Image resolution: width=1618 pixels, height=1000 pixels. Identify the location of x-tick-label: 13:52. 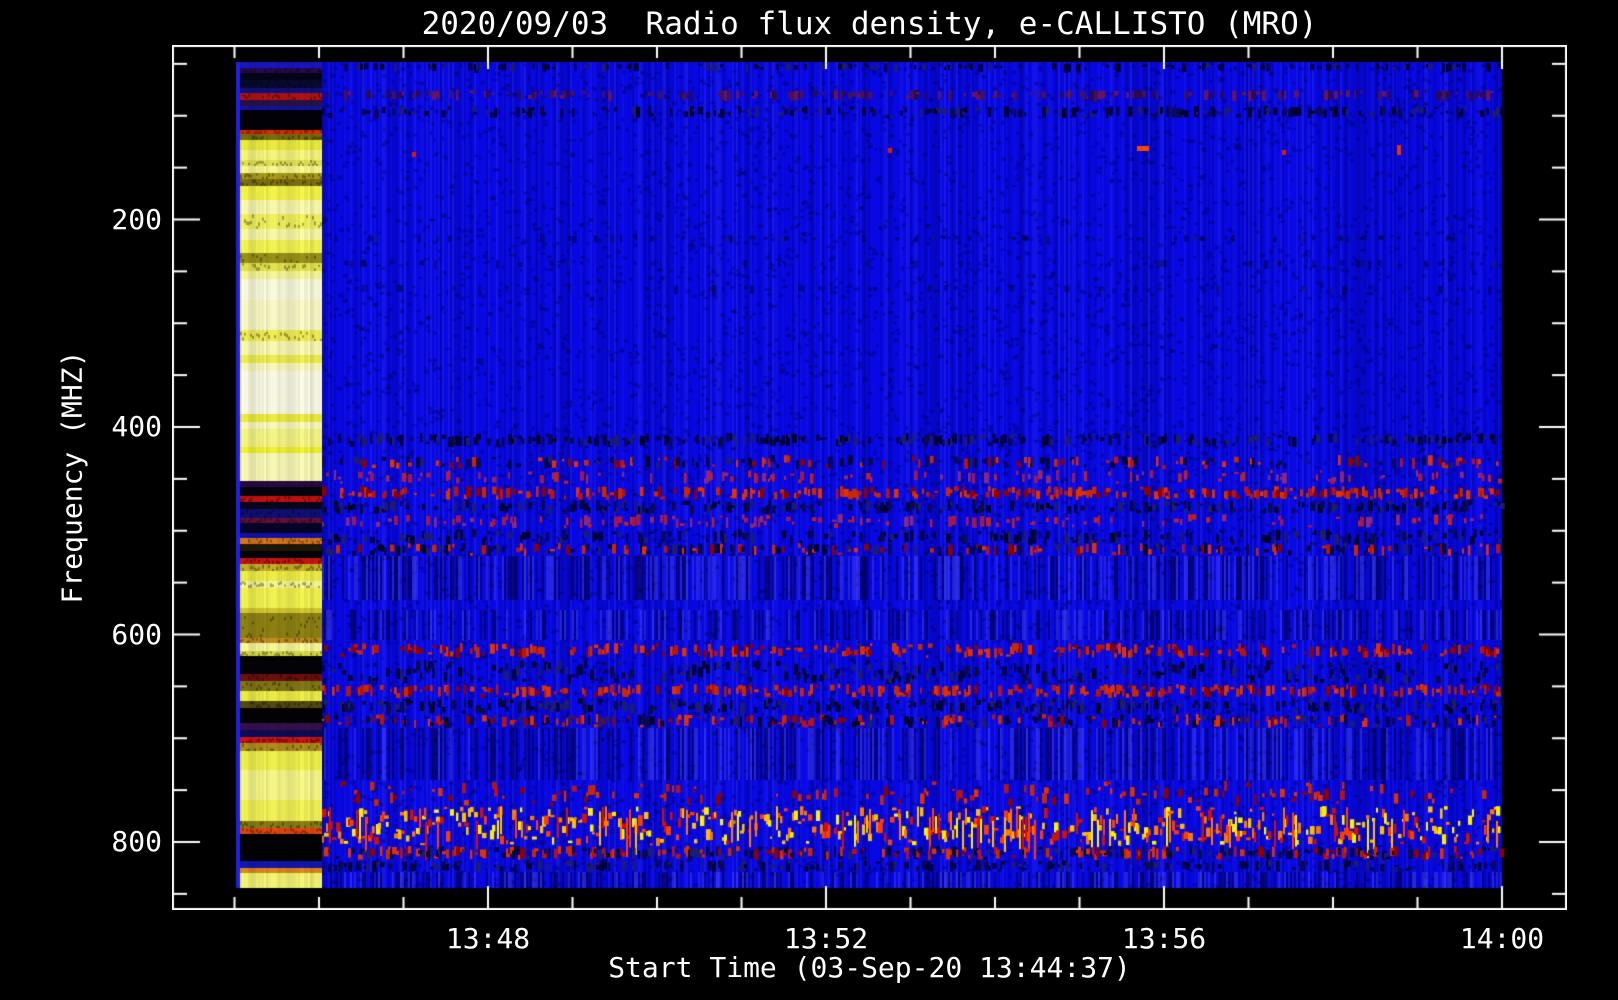
(826, 938).